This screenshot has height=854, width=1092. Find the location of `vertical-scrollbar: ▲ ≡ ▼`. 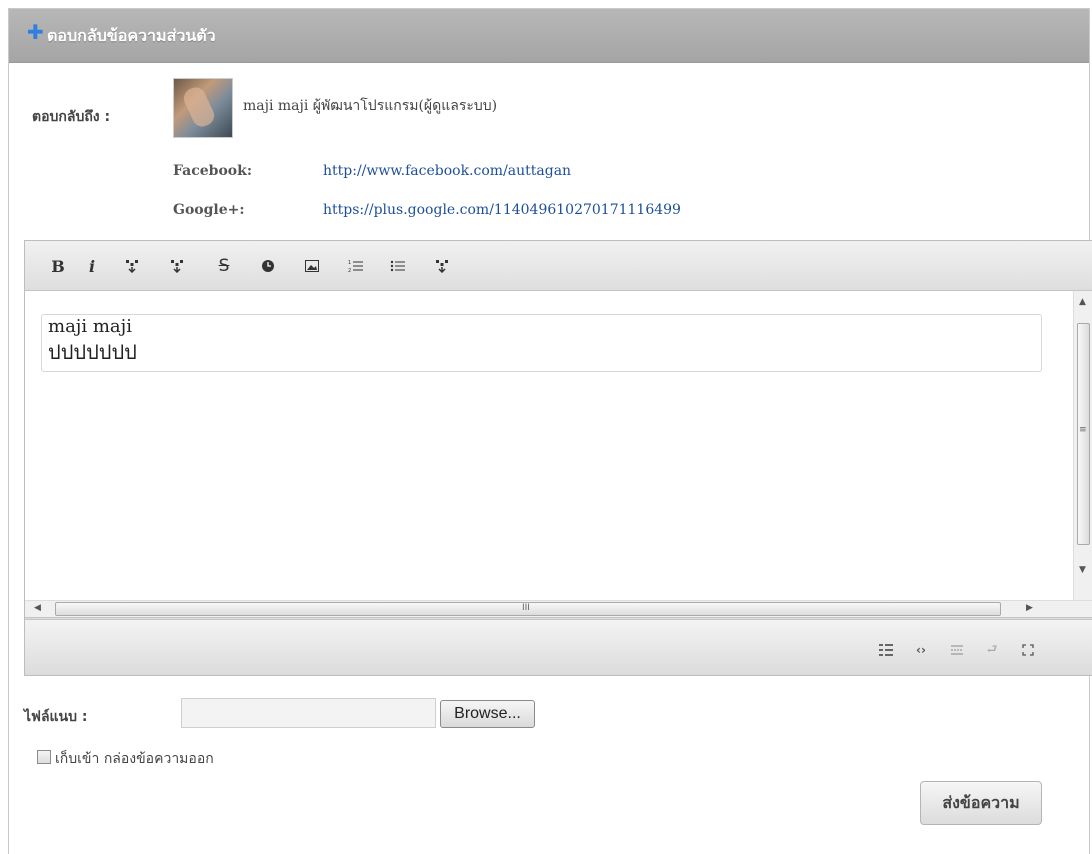

vertical-scrollbar: ▲ ≡ ▼ is located at coordinates (1082, 446).